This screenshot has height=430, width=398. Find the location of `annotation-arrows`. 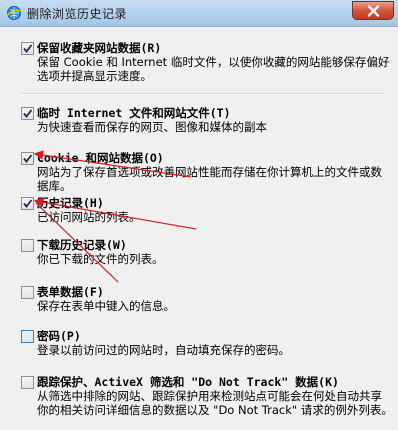

annotation-arrows is located at coordinates (115, 216).